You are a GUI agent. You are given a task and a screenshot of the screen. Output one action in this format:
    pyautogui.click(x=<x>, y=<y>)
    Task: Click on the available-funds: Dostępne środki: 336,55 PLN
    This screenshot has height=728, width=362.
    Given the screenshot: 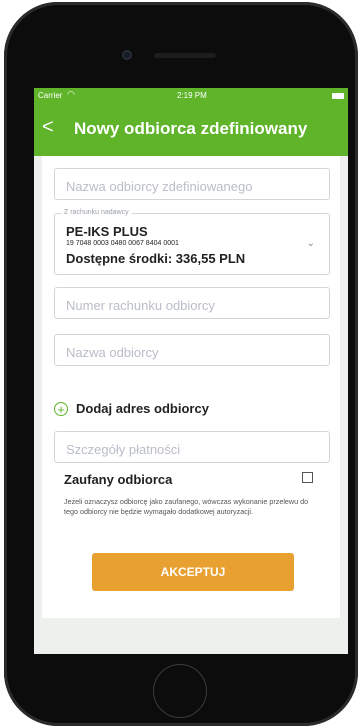 What is the action you would take?
    pyautogui.click(x=156, y=258)
    